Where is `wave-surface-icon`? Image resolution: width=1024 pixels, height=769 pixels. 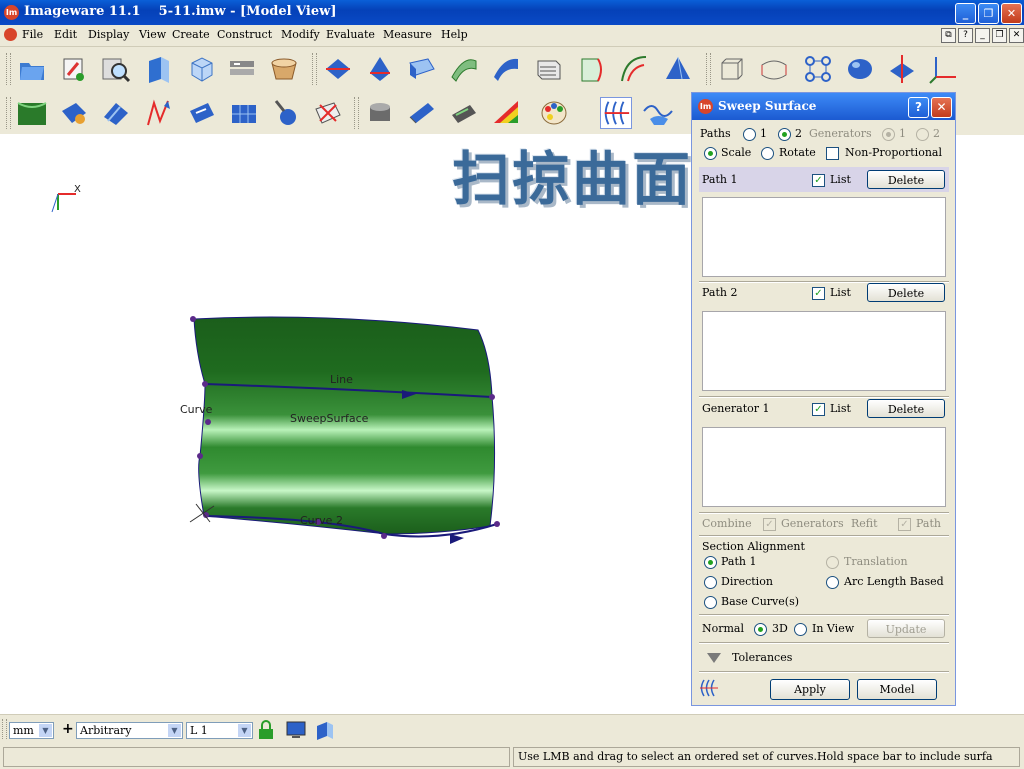
wave-surface-icon is located at coordinates (658, 113).